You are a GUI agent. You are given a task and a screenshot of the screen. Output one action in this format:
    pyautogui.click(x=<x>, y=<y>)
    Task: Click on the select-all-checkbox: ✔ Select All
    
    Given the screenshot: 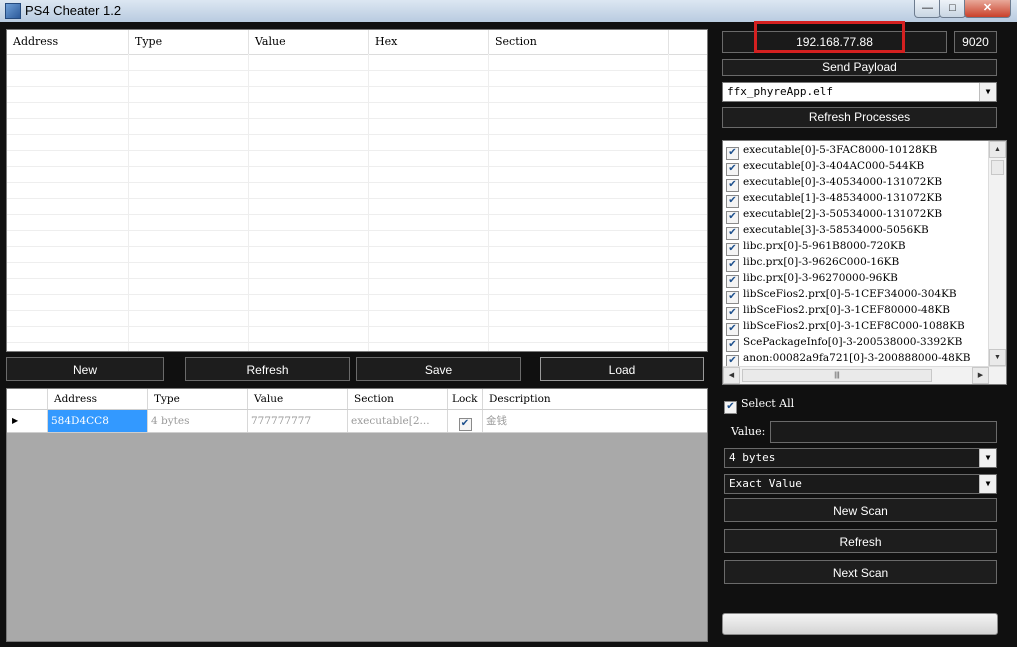 What is the action you would take?
    pyautogui.click(x=759, y=404)
    